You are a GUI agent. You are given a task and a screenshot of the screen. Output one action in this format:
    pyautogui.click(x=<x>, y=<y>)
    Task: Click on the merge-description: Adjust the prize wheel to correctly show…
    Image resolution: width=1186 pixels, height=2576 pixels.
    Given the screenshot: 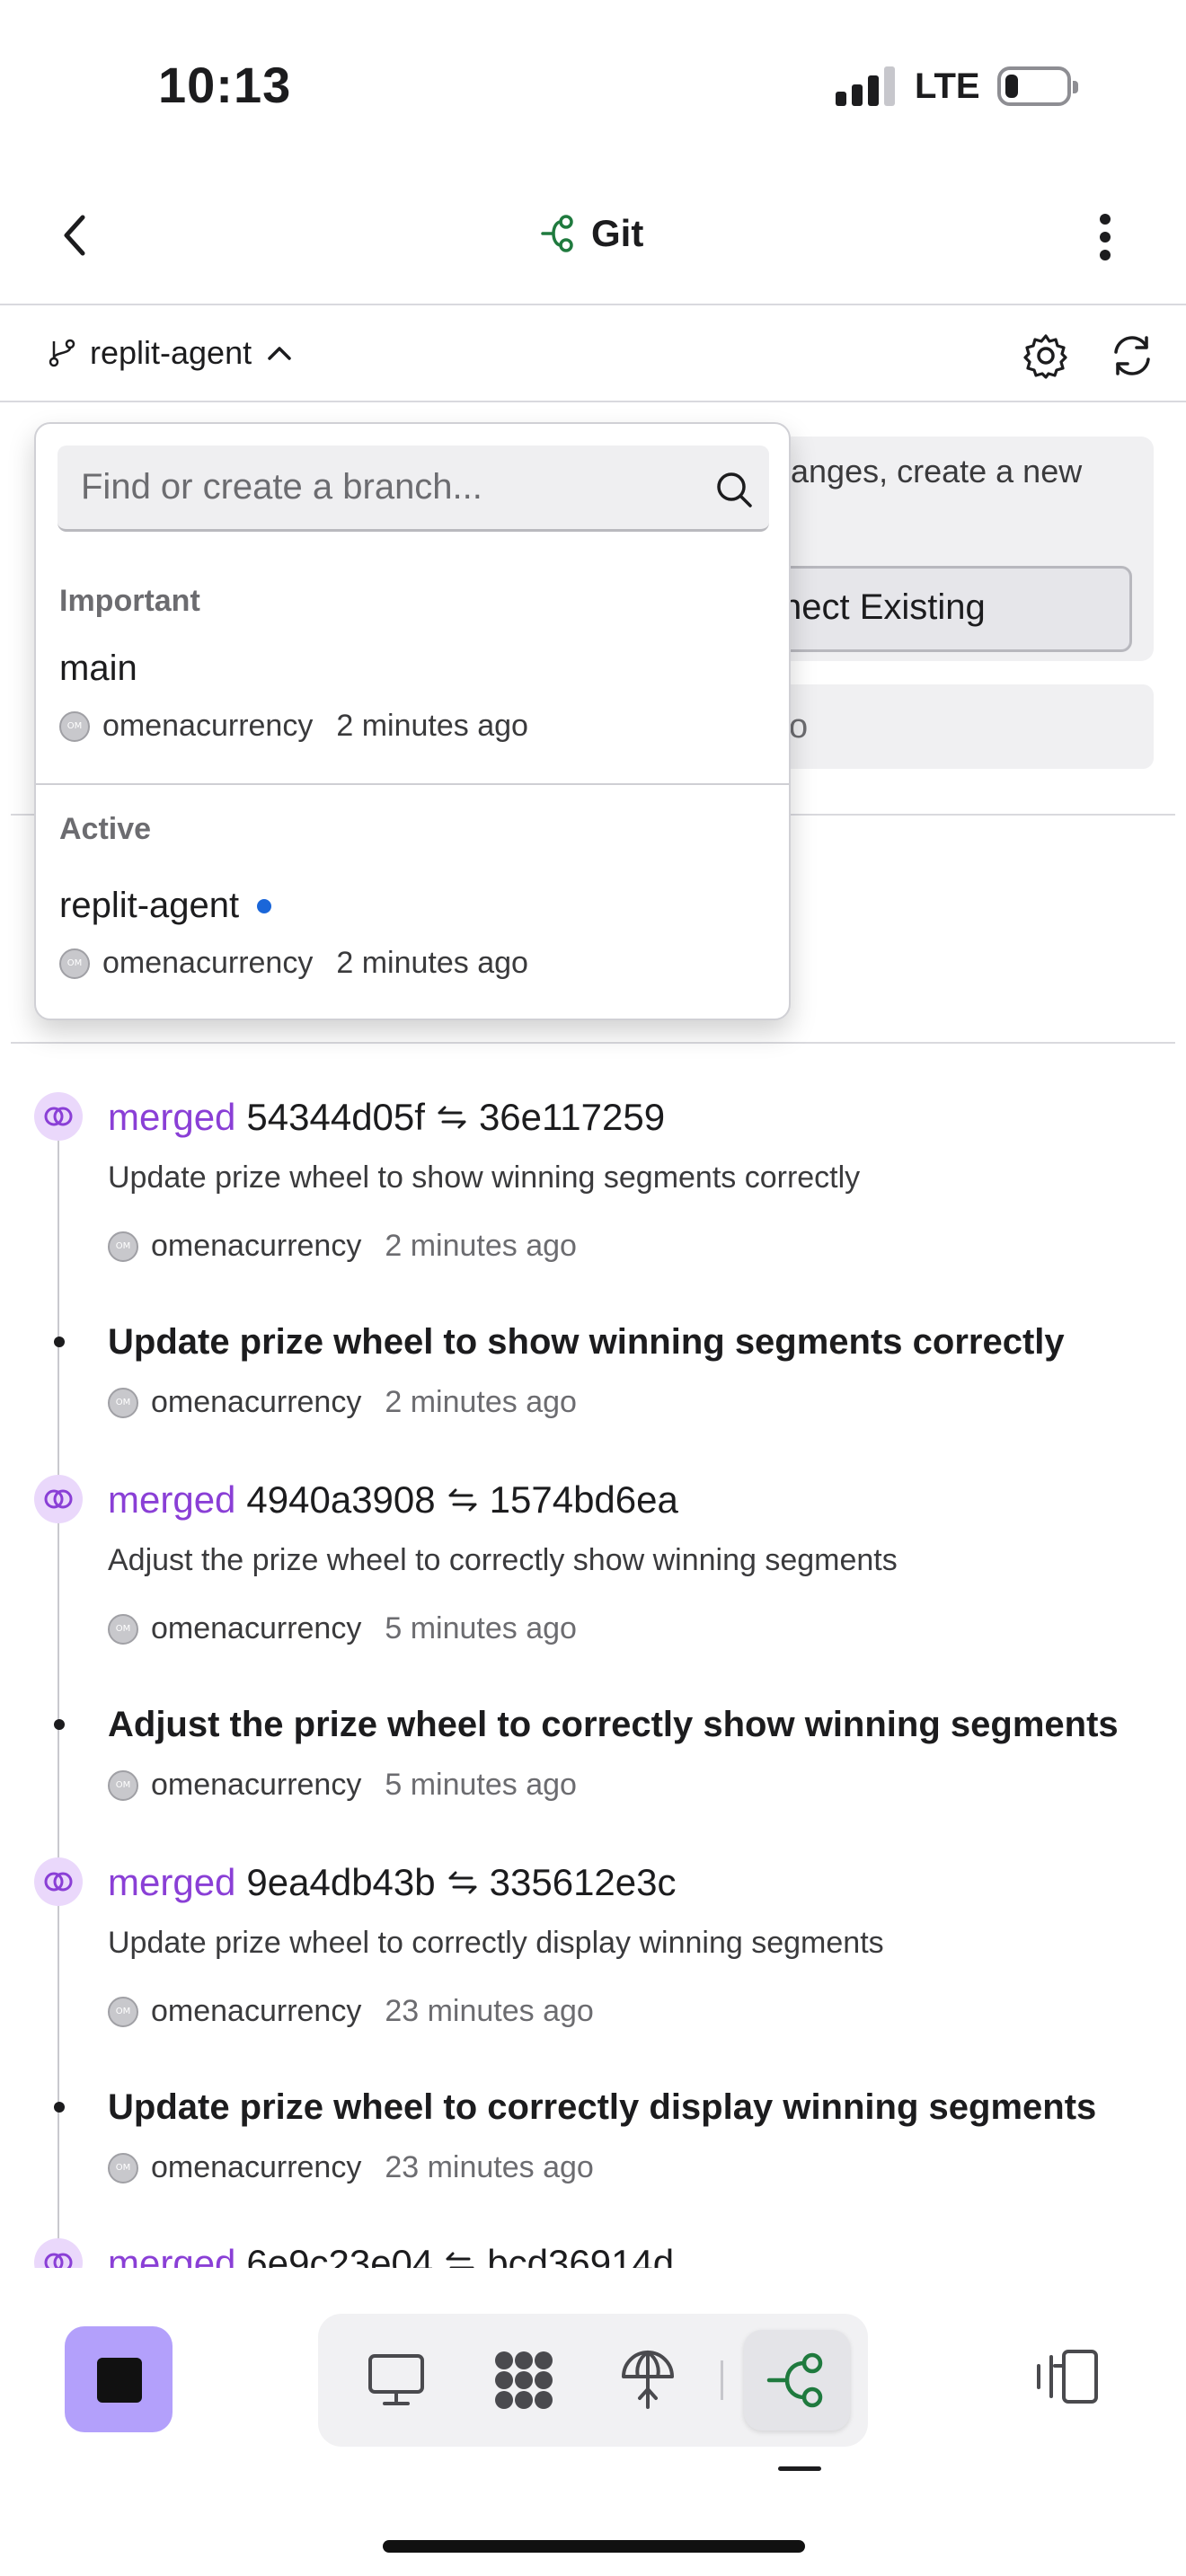 What is the action you would take?
    pyautogui.click(x=503, y=1560)
    